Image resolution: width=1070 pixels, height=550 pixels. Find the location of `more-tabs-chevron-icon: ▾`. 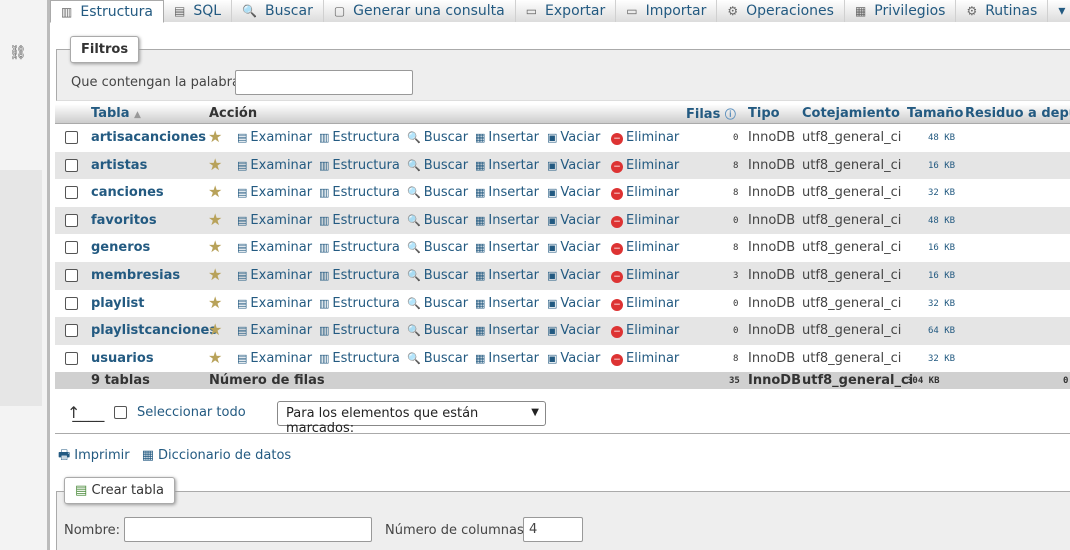

more-tabs-chevron-icon: ▾ is located at coordinates (1059, 11).